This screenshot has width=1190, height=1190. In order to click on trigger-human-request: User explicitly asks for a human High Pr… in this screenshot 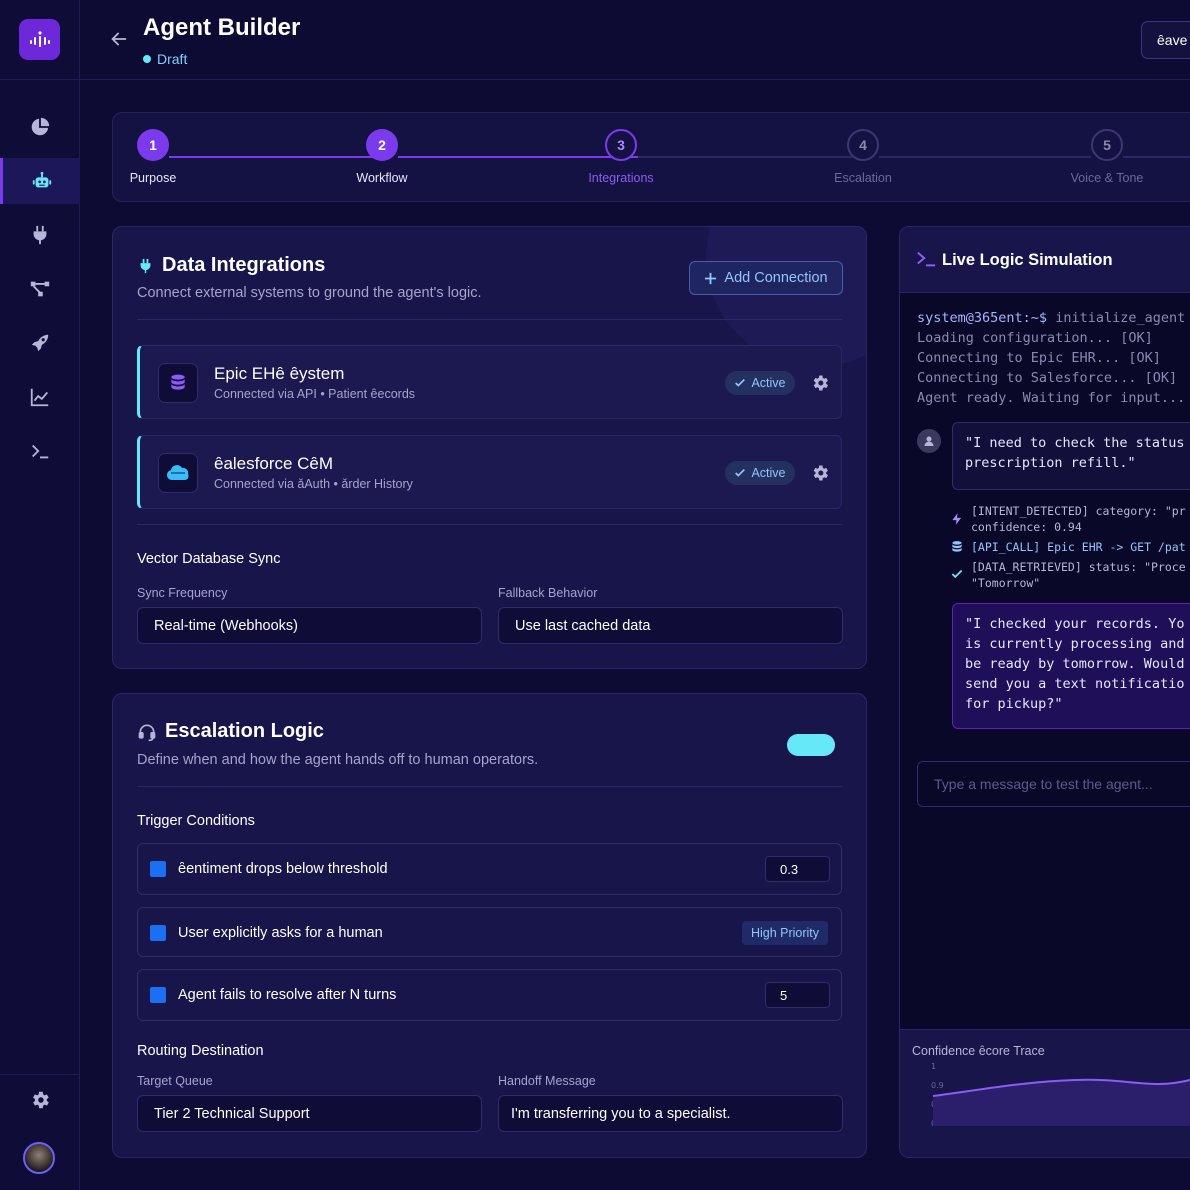, I will do `click(489, 932)`.